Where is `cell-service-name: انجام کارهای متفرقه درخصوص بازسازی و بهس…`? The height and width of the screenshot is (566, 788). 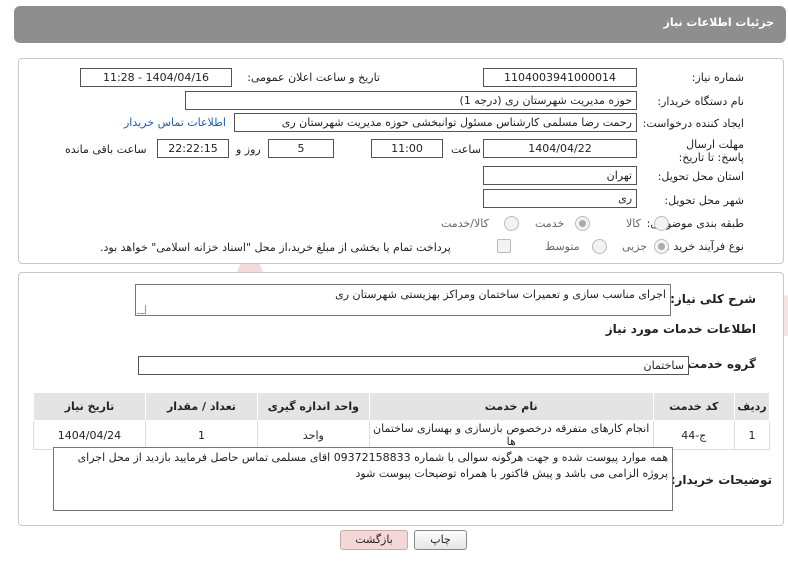
cell-service-name: انجام کارهای متفرقه درخصوص بازسازی و بهس… is located at coordinates (511, 435).